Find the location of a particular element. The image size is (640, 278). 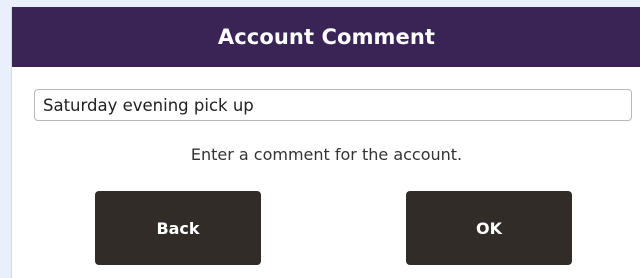

dialog-title: Account Comment is located at coordinates (326, 37).